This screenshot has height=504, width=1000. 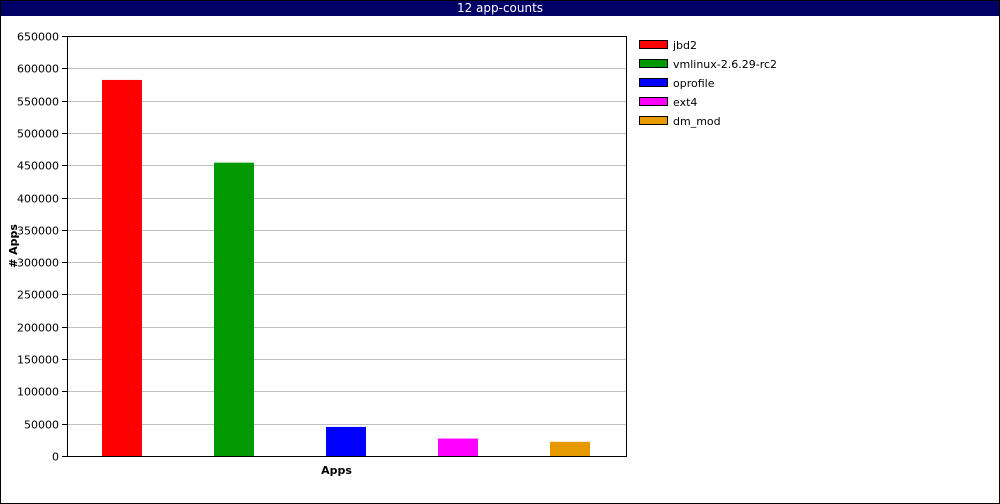 What do you see at coordinates (346, 441) in the screenshot?
I see `bar-oprofile` at bounding box center [346, 441].